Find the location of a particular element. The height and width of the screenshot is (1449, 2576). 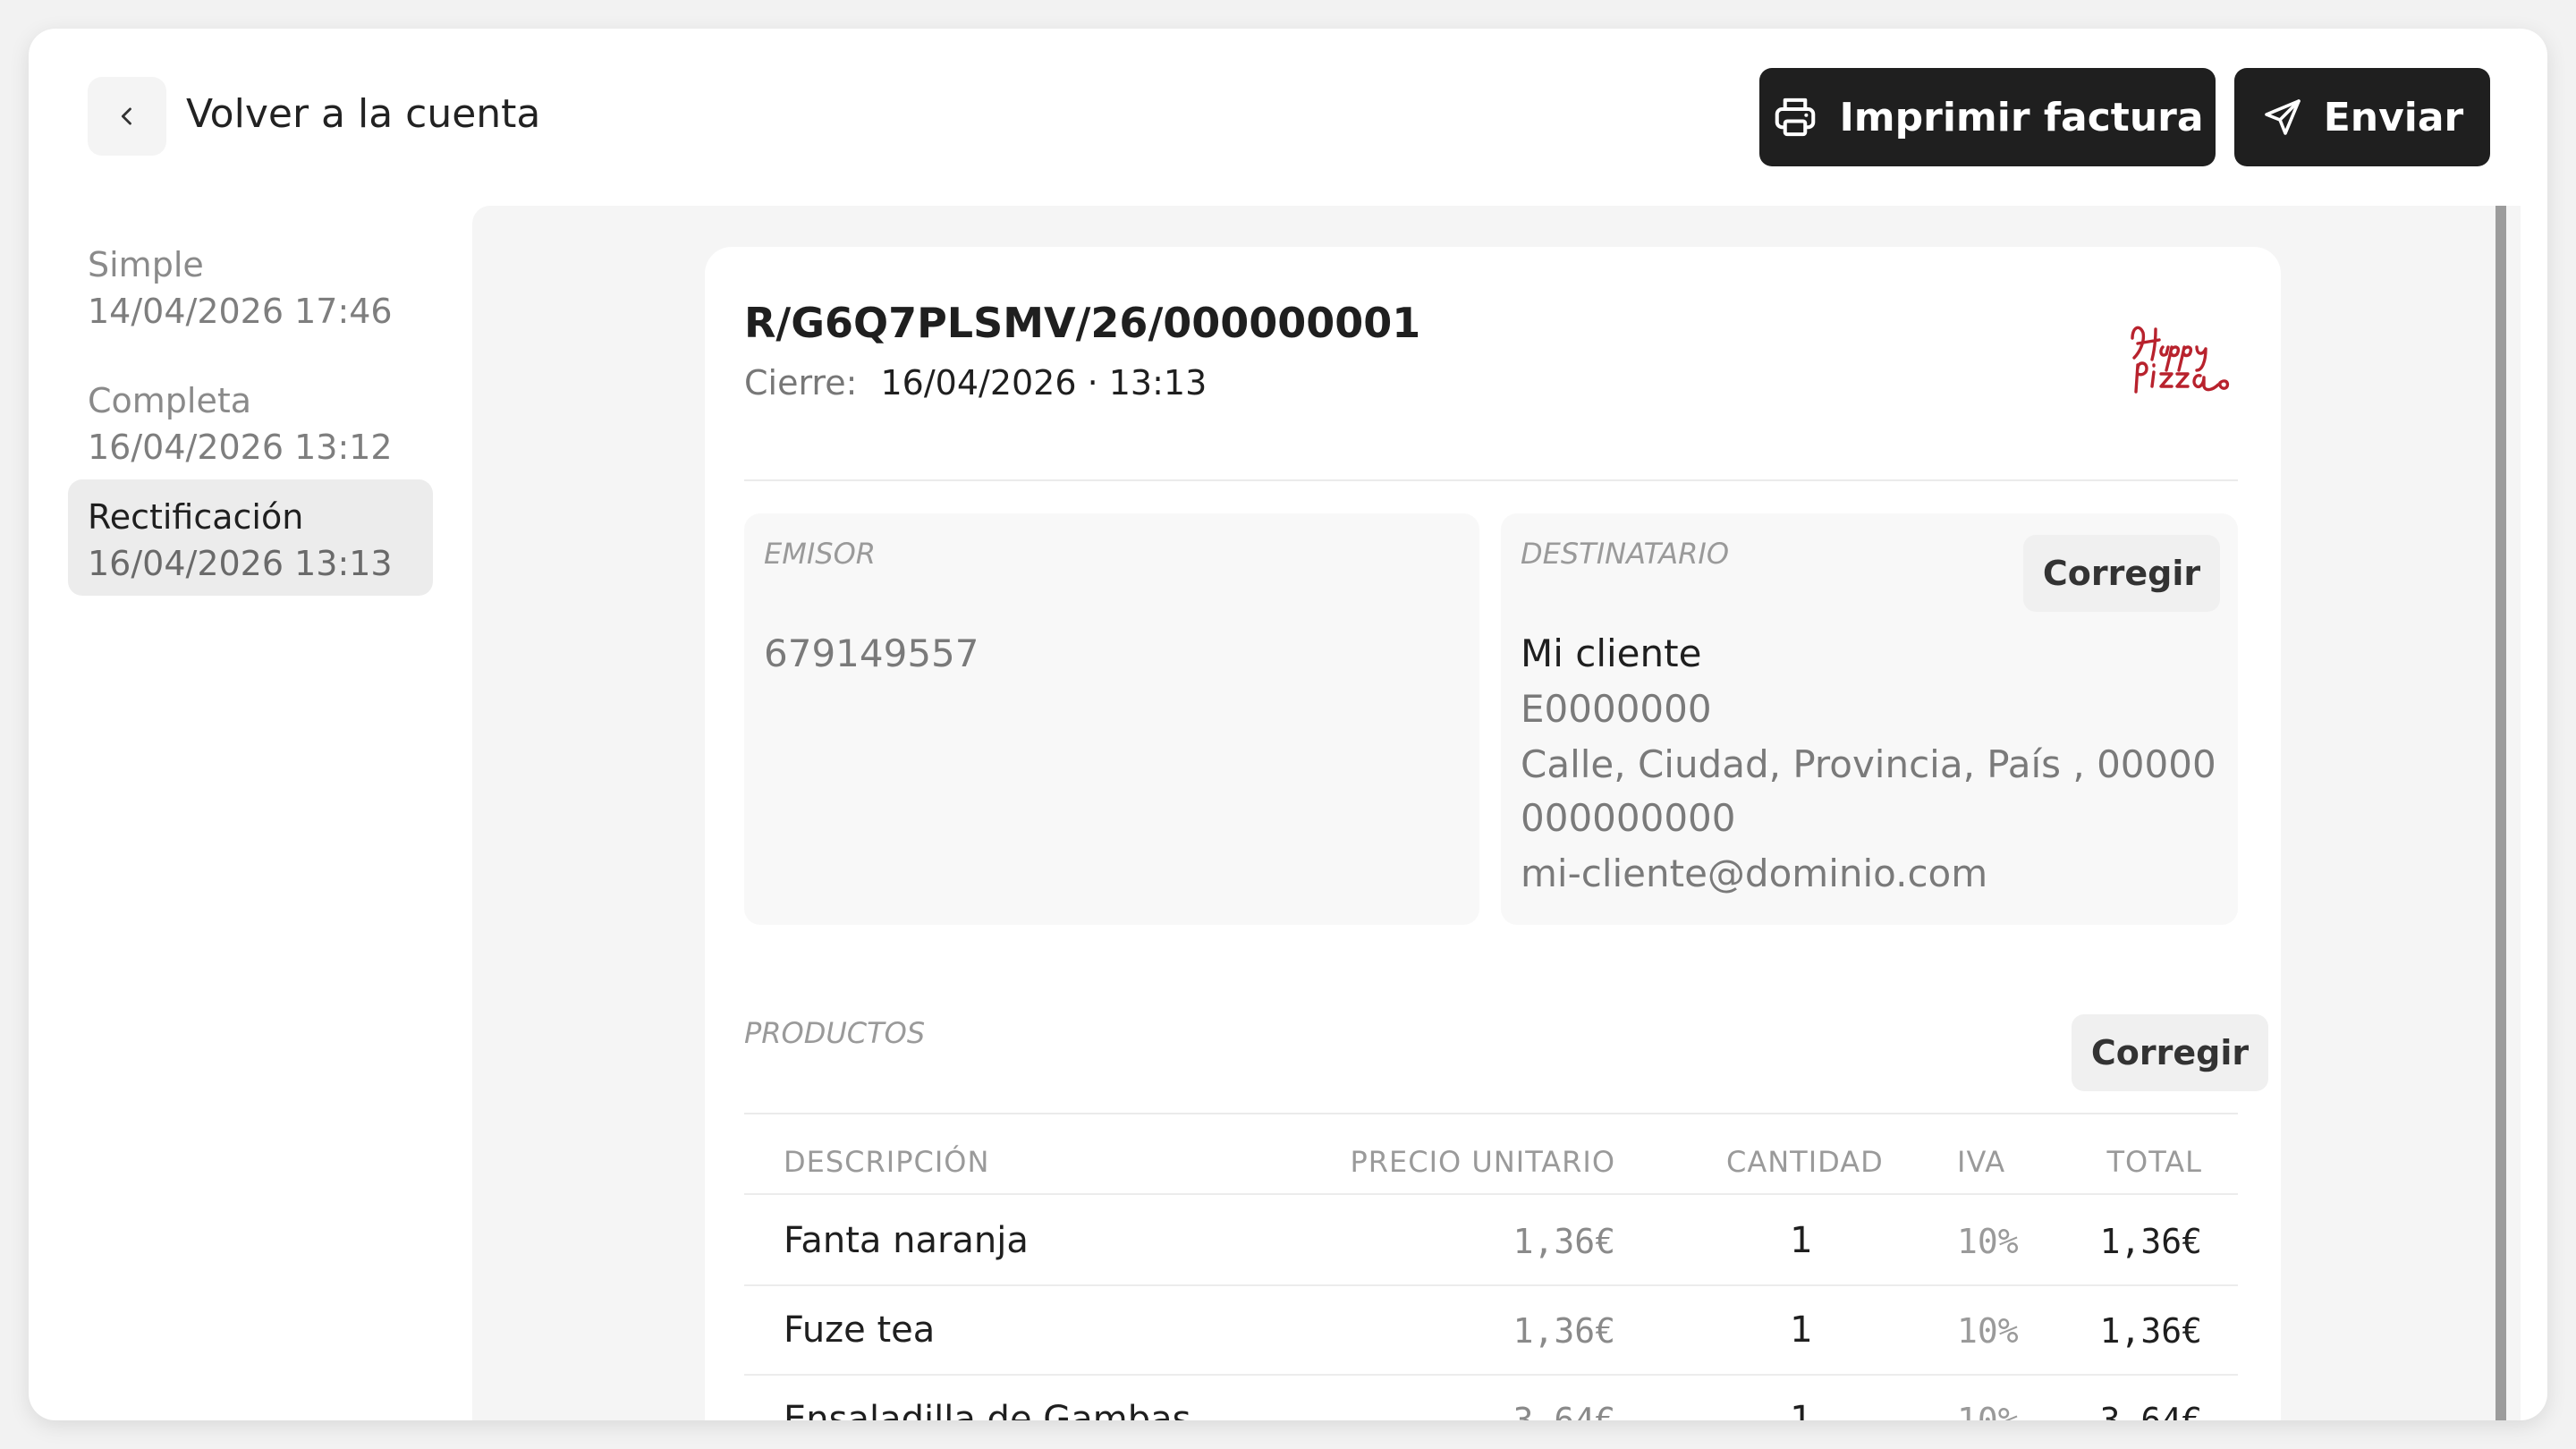

send-label: Enviar is located at coordinates (2393, 117).